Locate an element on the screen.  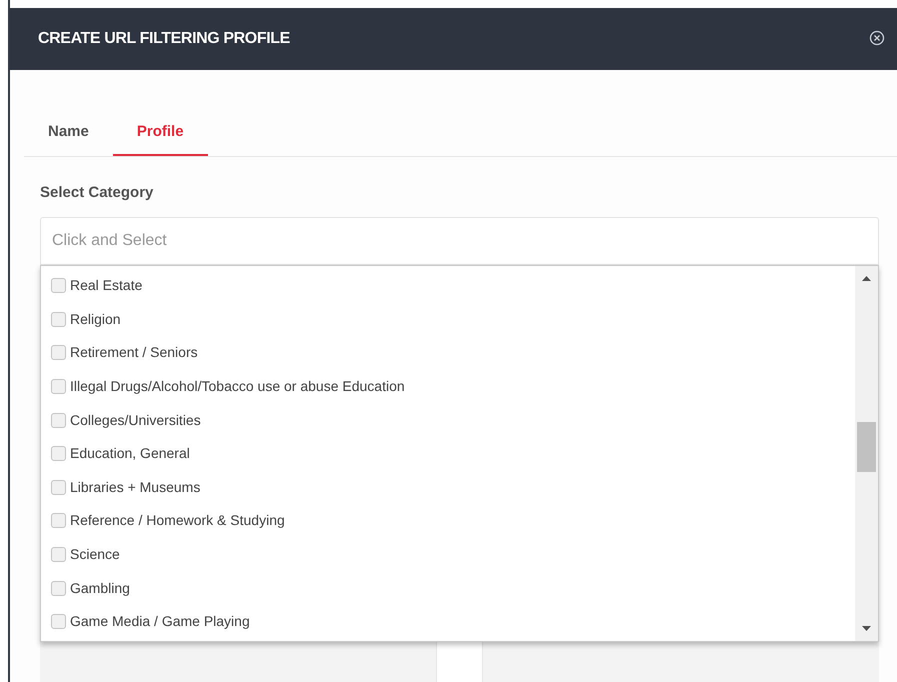
option-label: Illegal Drugs/Alcohol/Tobacco use or abuse Education is located at coordinates (237, 387).